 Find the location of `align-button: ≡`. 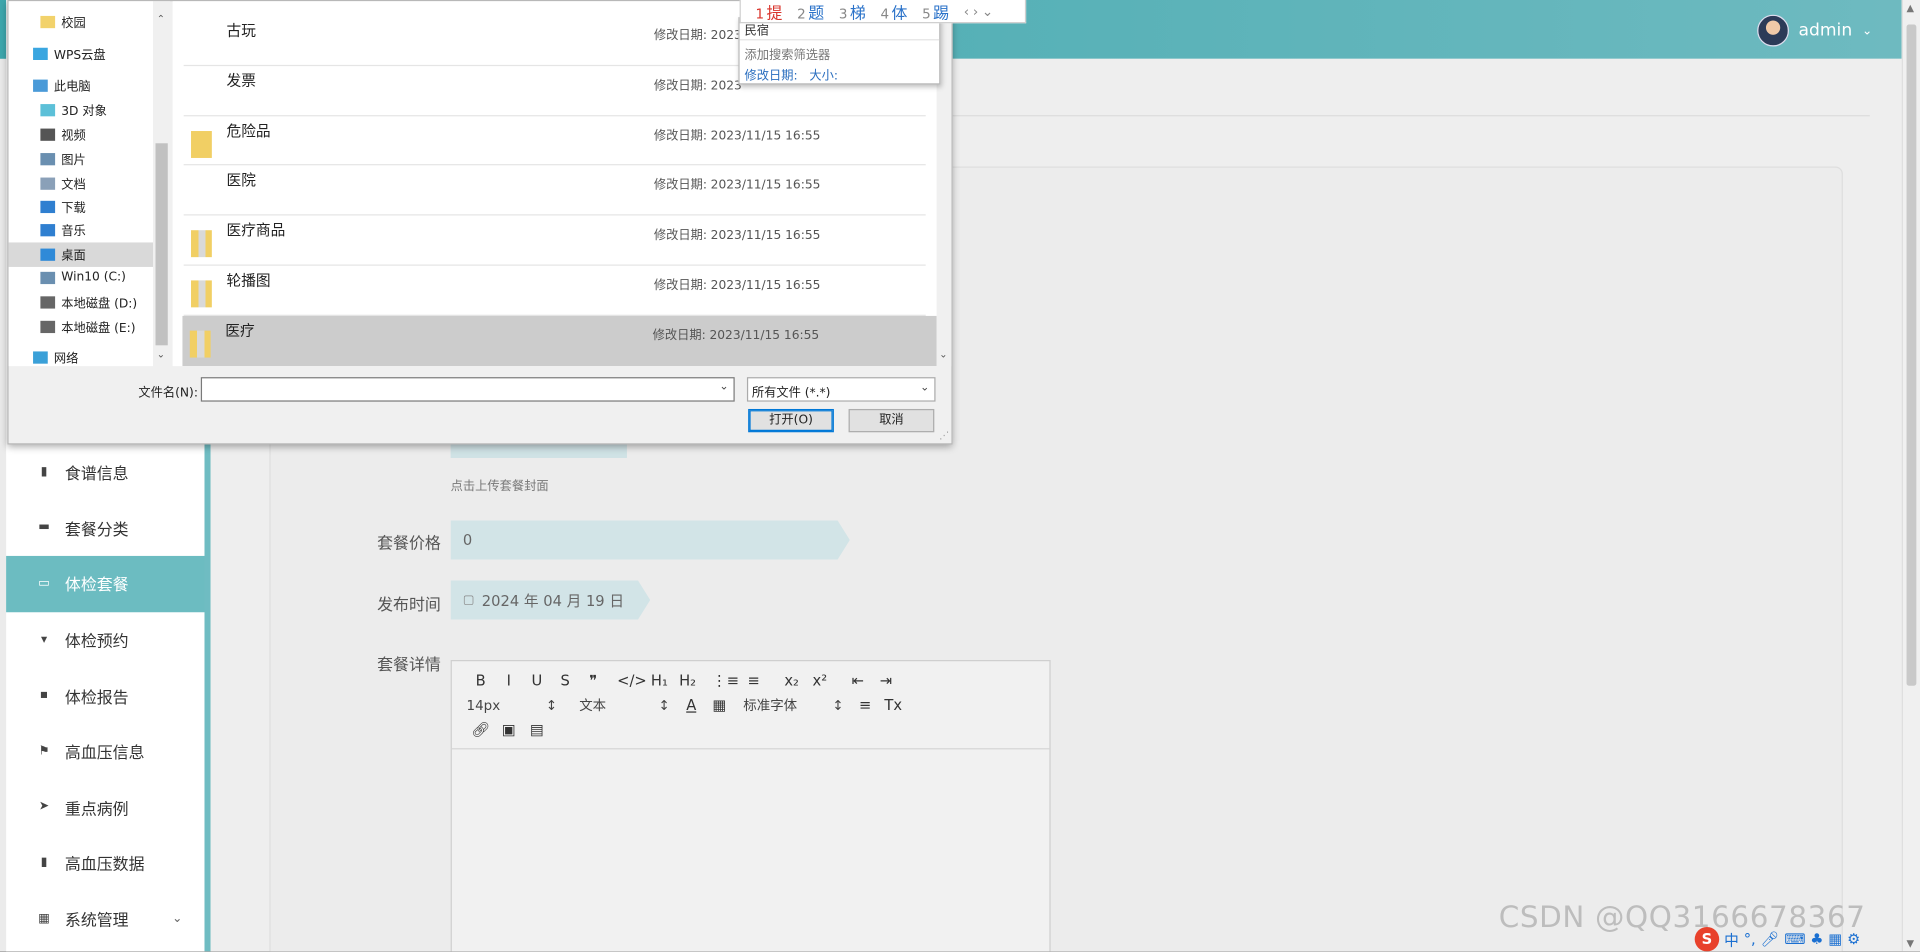

align-button: ≡ is located at coordinates (865, 705).